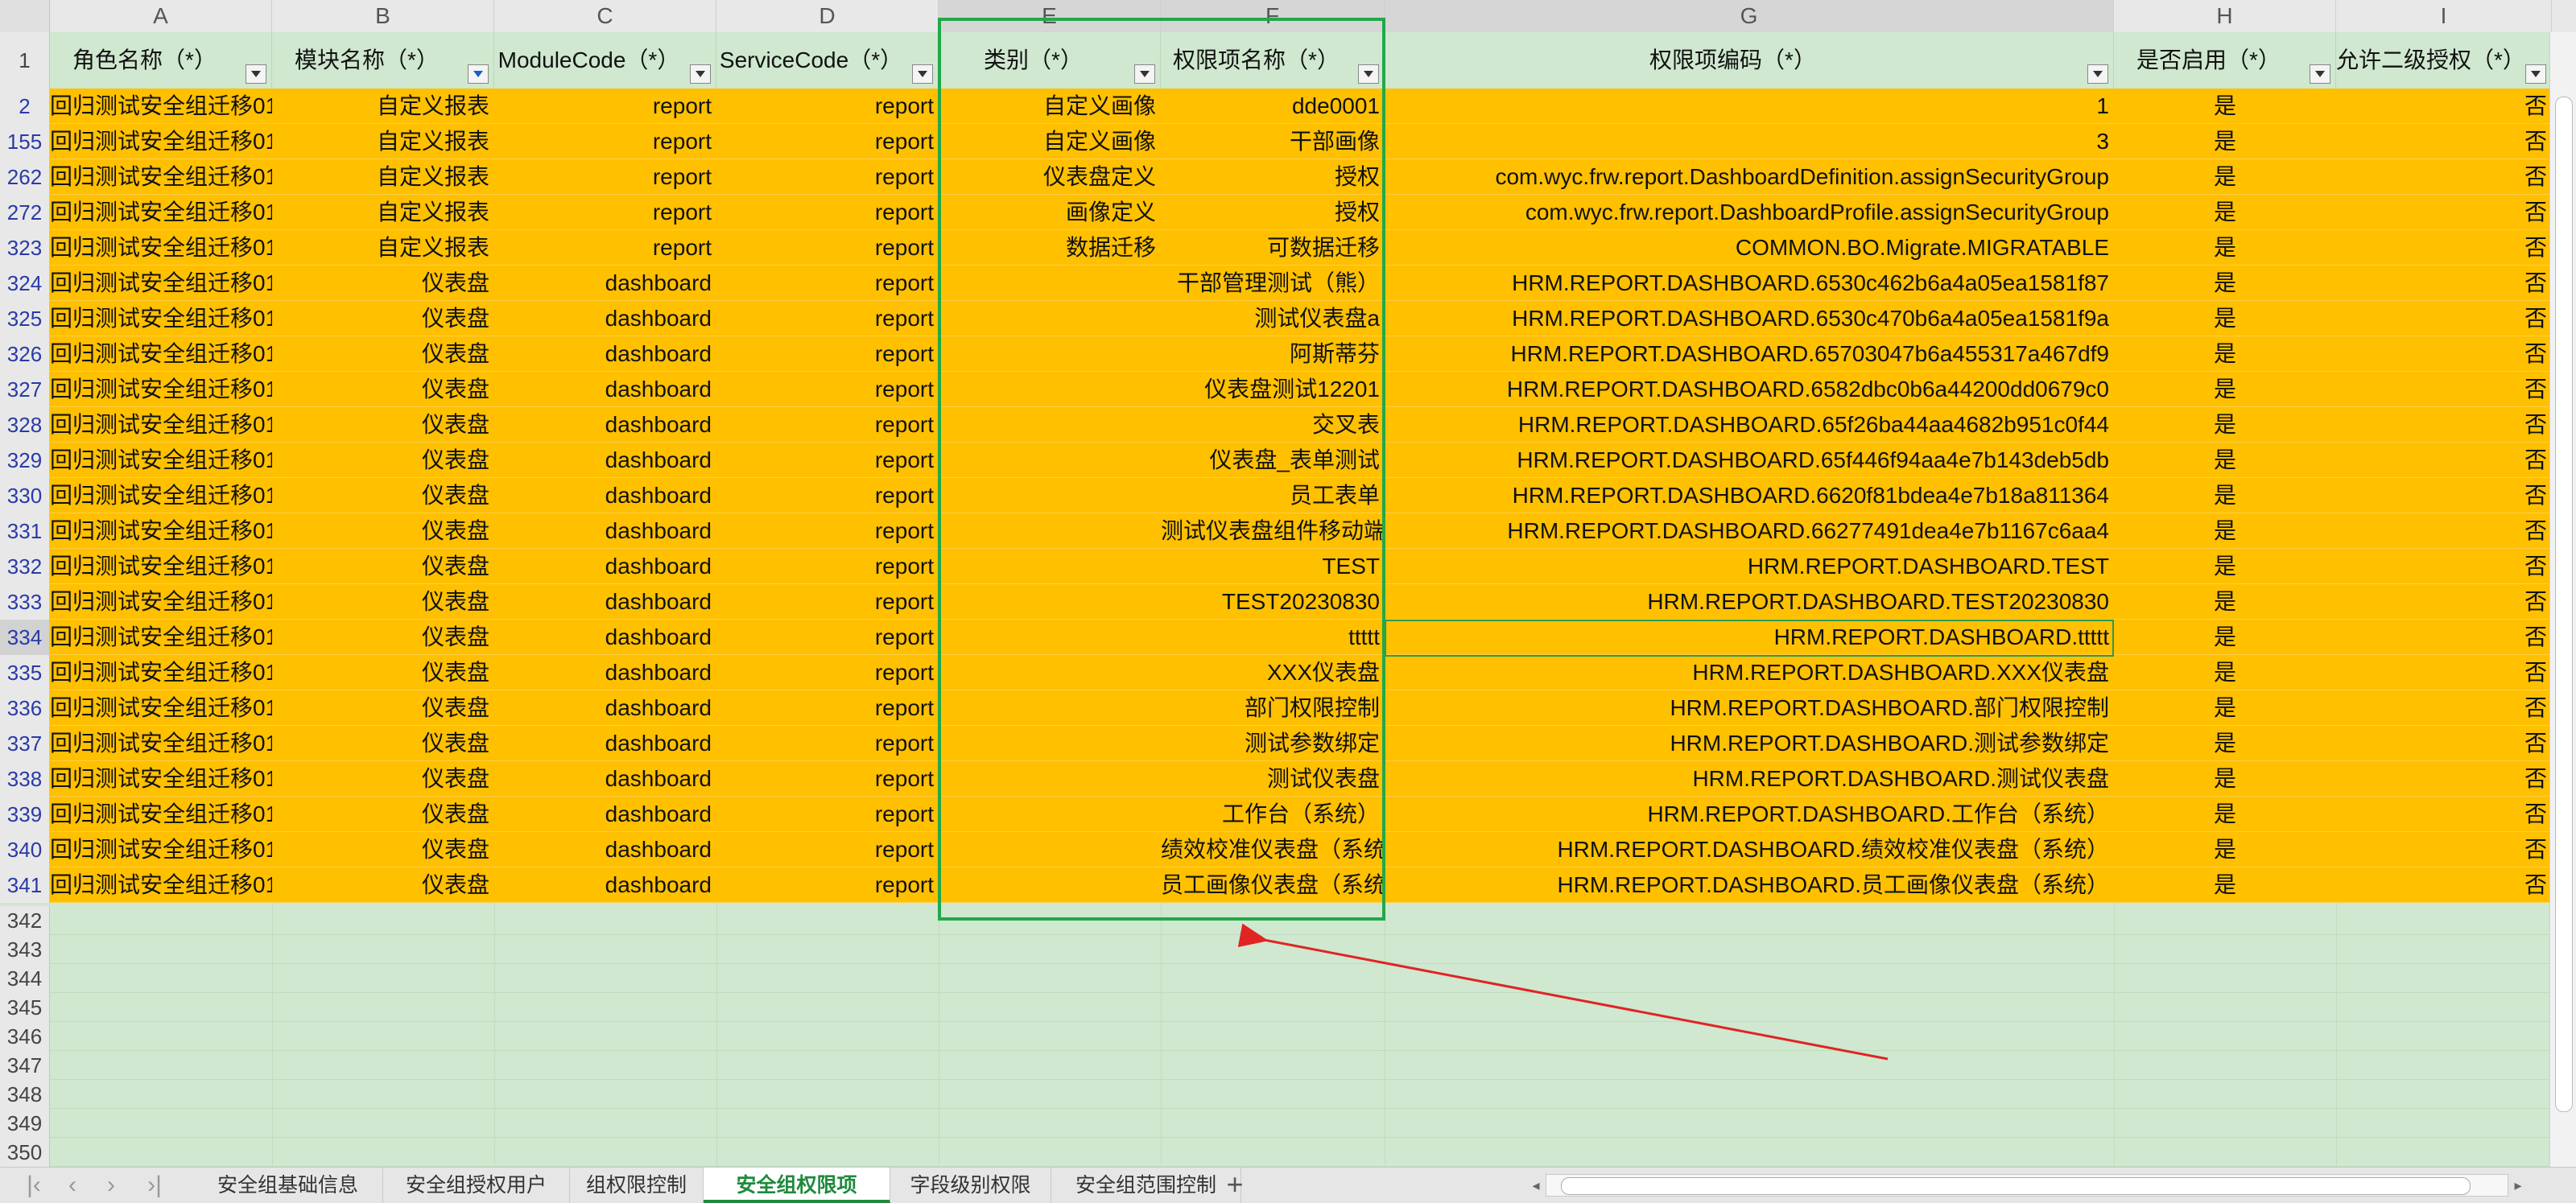  What do you see at coordinates (2016, 1186) in the screenshot?
I see `horizontal-scroll-thumb` at bounding box center [2016, 1186].